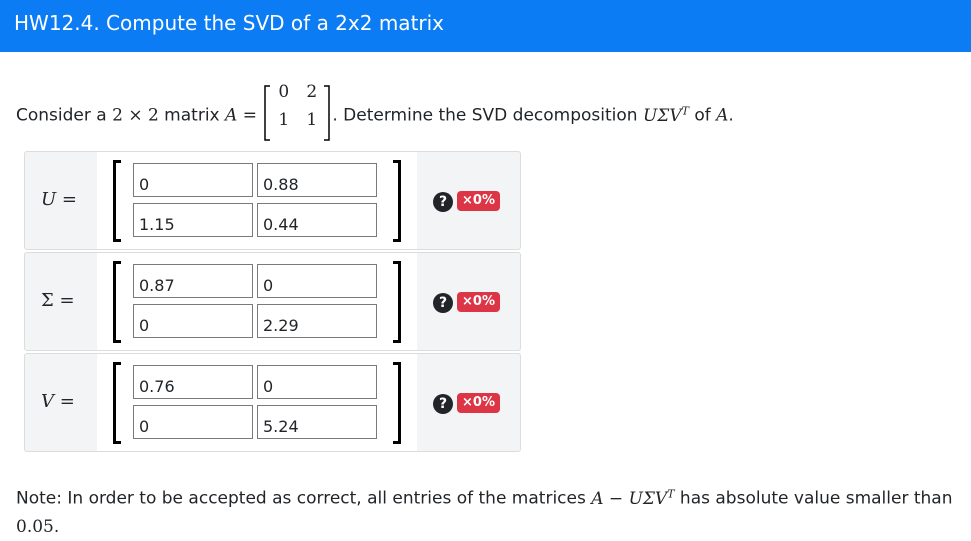  I want to click on matrix-a: 0 2 1 1, so click(297, 111).